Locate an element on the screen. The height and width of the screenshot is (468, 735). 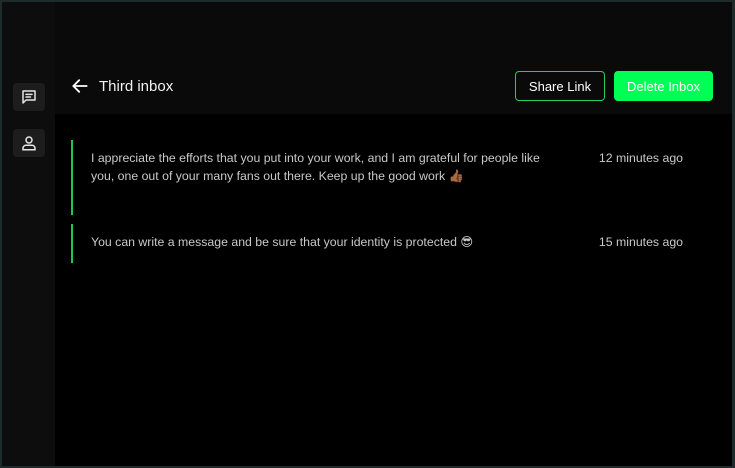
sidebar-item-messages is located at coordinates (29, 97).